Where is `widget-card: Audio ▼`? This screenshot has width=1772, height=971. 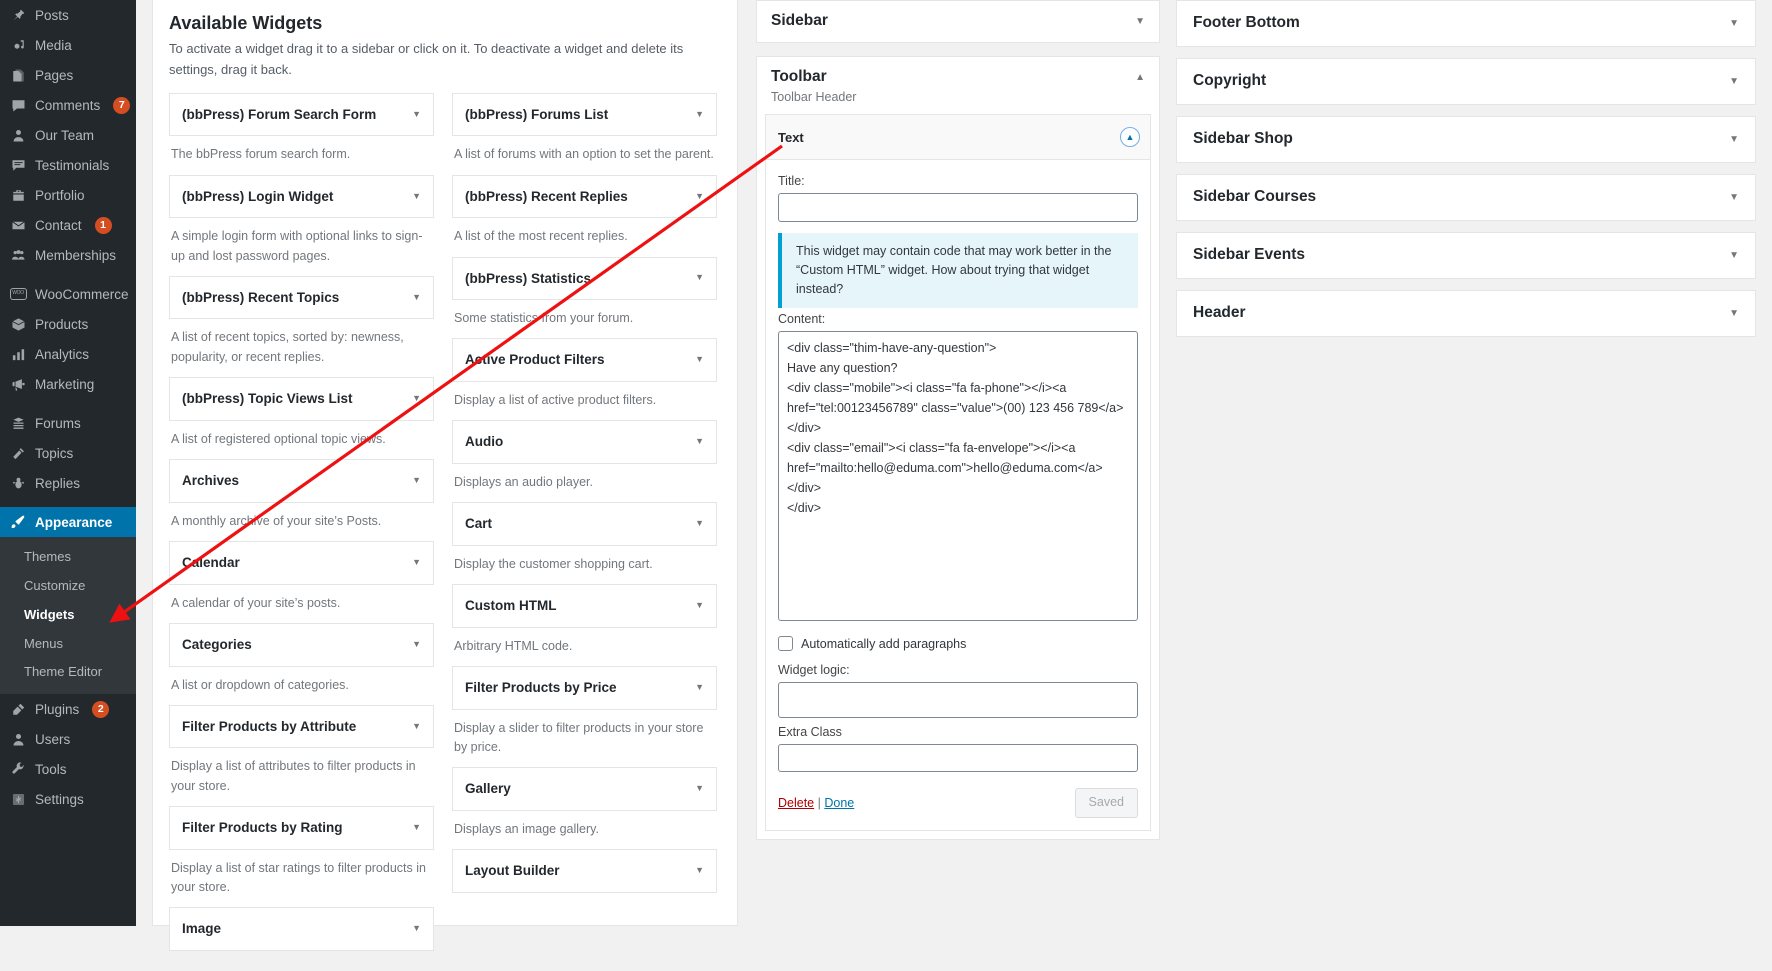 widget-card: Audio ▼ is located at coordinates (584, 442).